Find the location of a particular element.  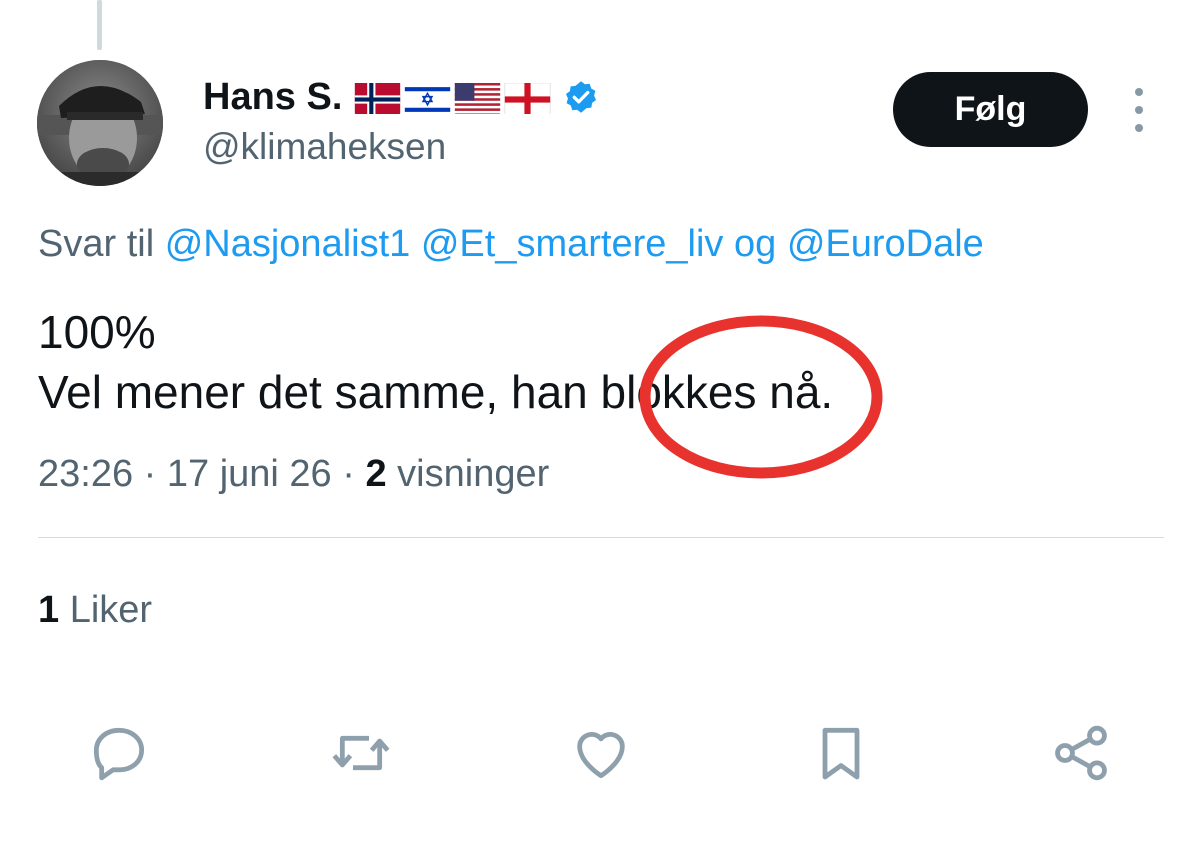

like-button is located at coordinates (601, 753).